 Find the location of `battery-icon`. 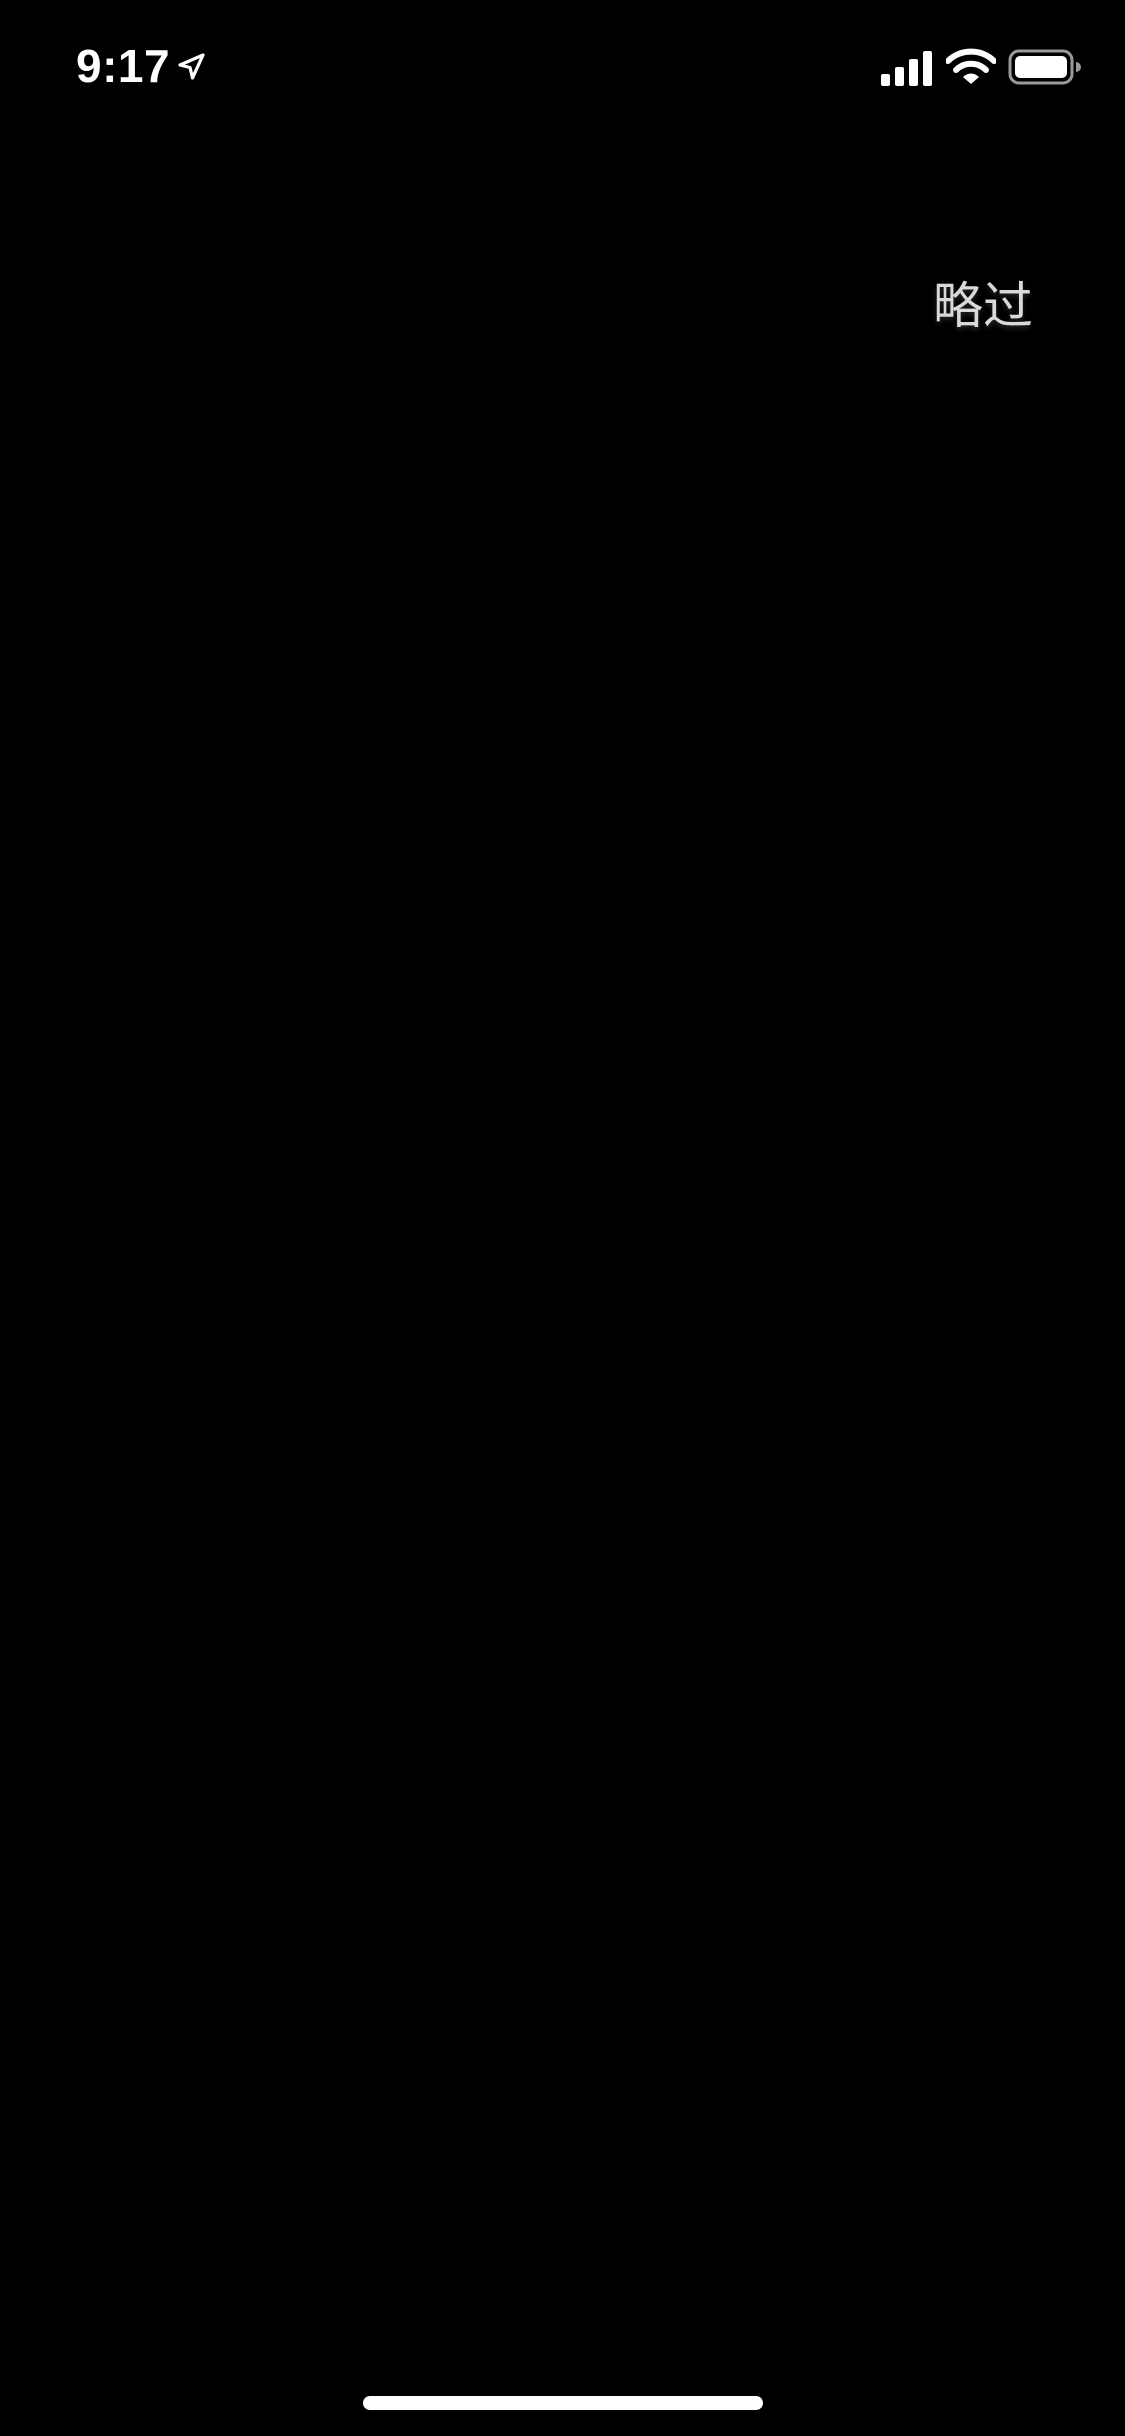

battery-icon is located at coordinates (1044, 67).